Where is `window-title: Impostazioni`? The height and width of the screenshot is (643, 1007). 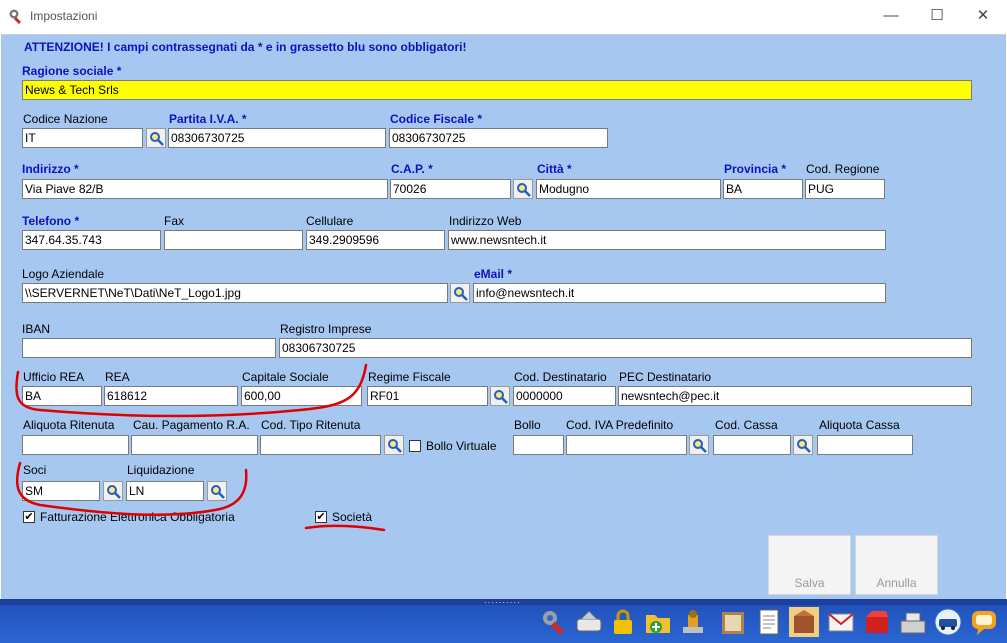 window-title: Impostazioni is located at coordinates (64, 16).